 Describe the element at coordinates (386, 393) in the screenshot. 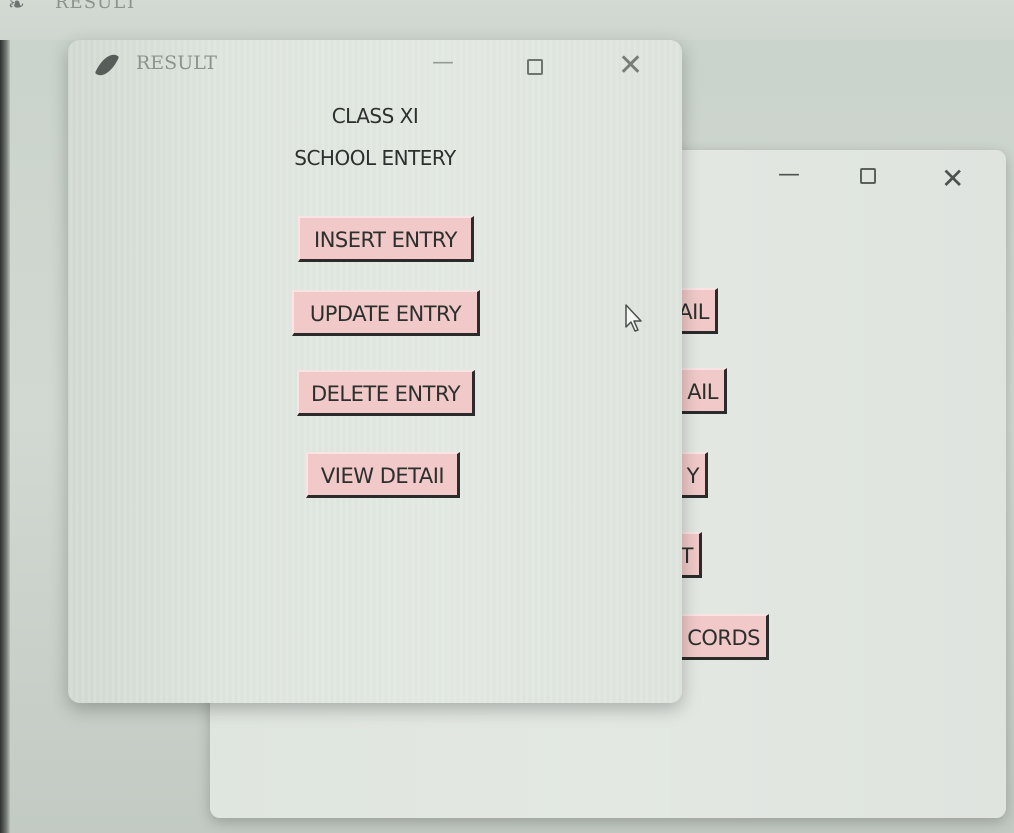

I see `delete-entry-button: DELETE ENTRY` at that location.